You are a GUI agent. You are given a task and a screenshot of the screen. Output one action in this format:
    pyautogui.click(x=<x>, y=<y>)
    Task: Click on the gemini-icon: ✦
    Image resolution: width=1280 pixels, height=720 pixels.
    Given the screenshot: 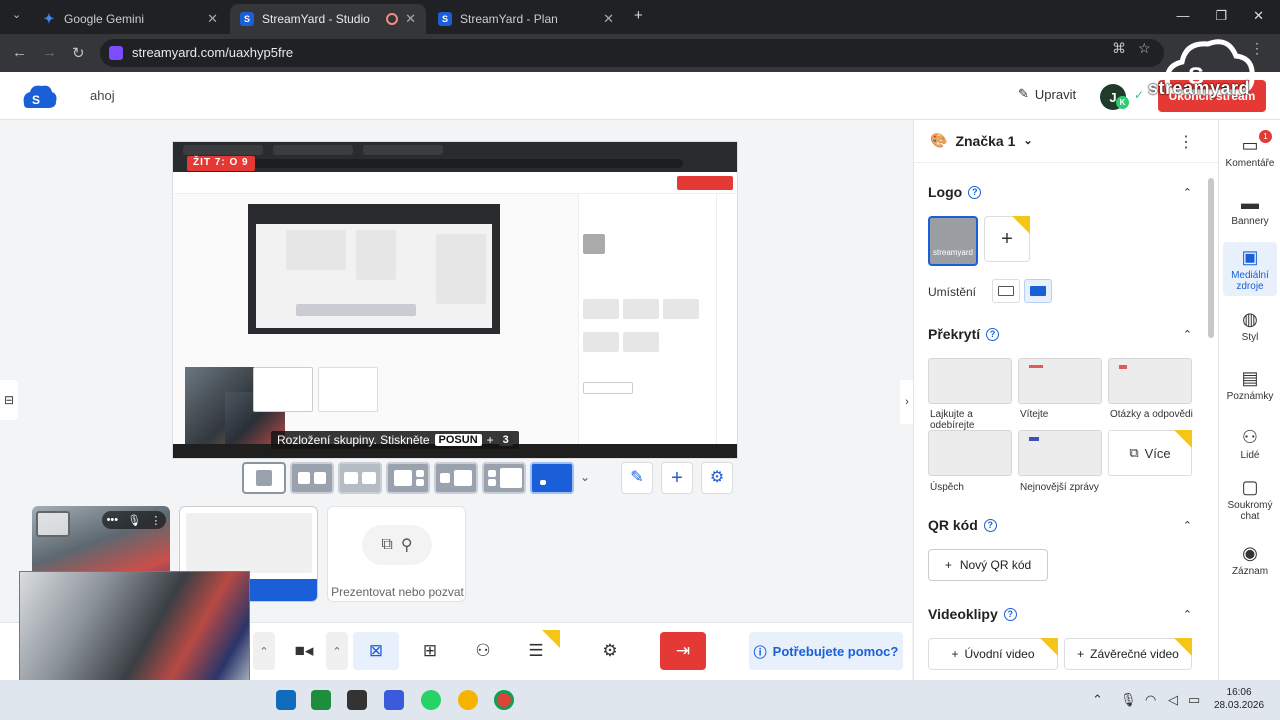 What is the action you would take?
    pyautogui.click(x=49, y=18)
    